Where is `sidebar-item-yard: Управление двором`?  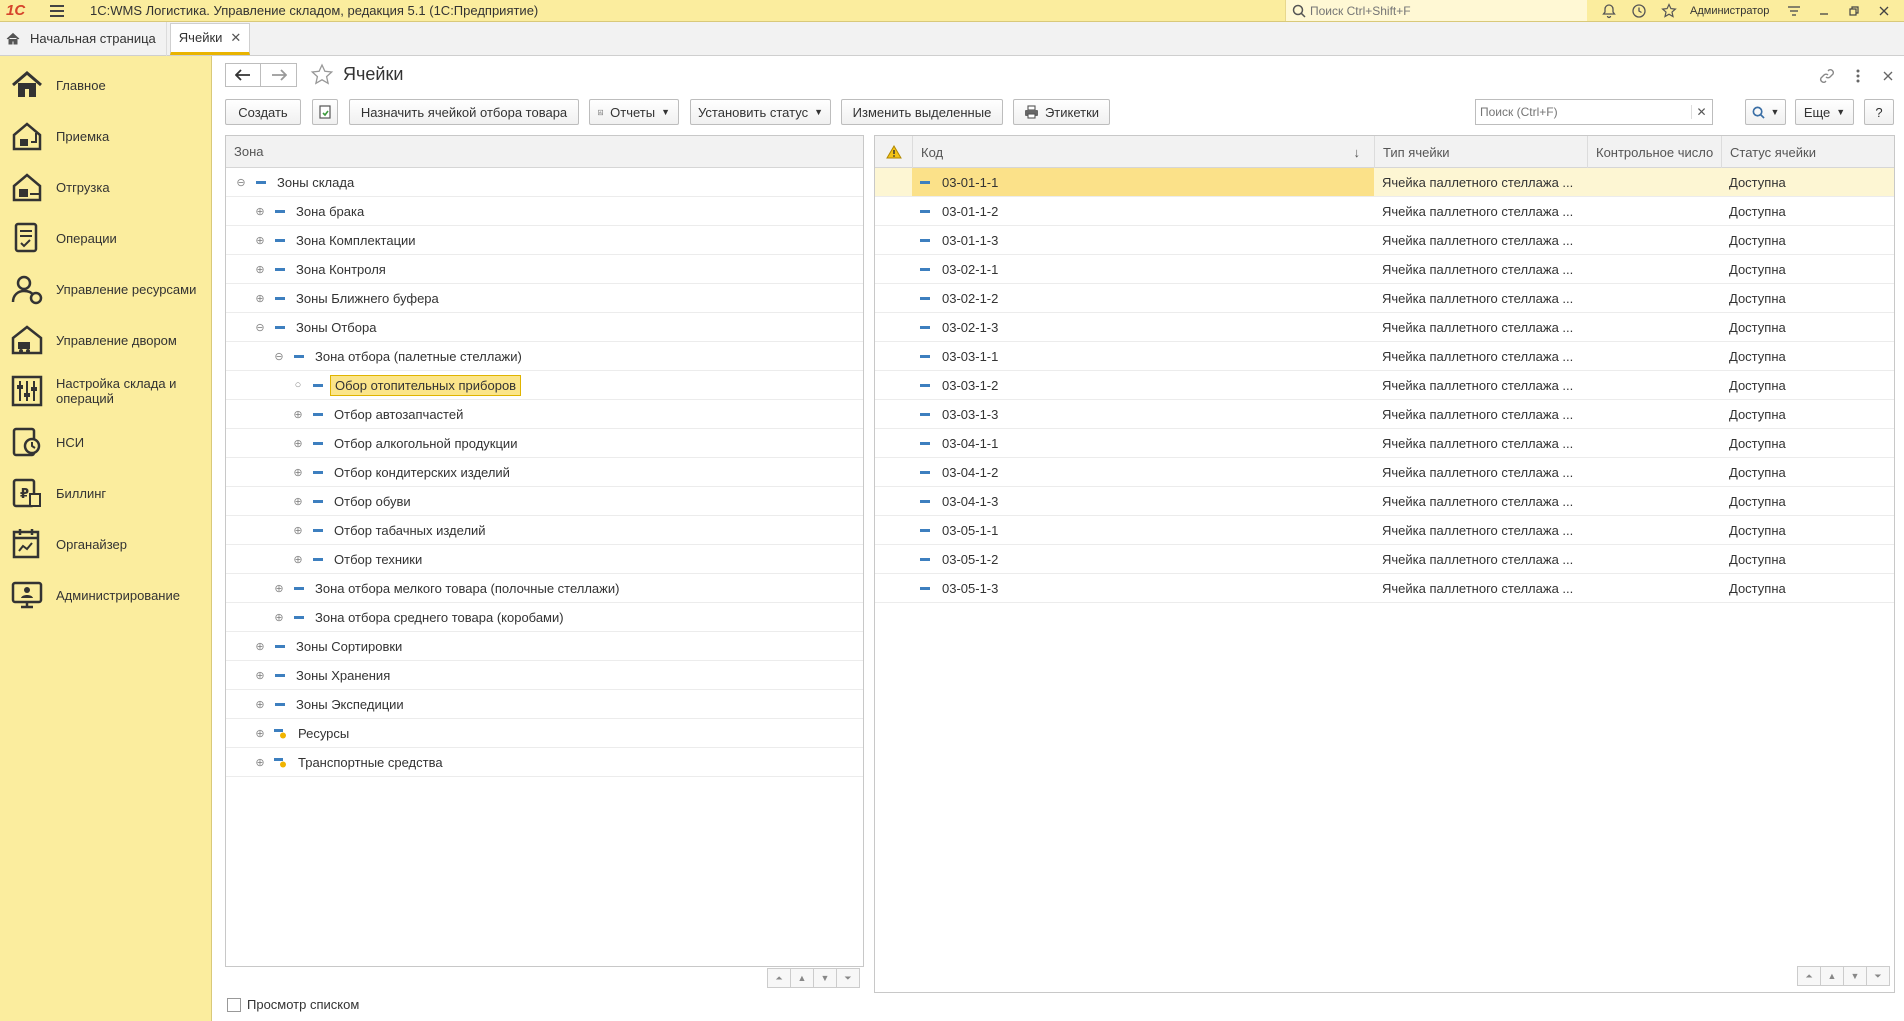
sidebar-item-yard: Управление двором is located at coordinates (106, 340).